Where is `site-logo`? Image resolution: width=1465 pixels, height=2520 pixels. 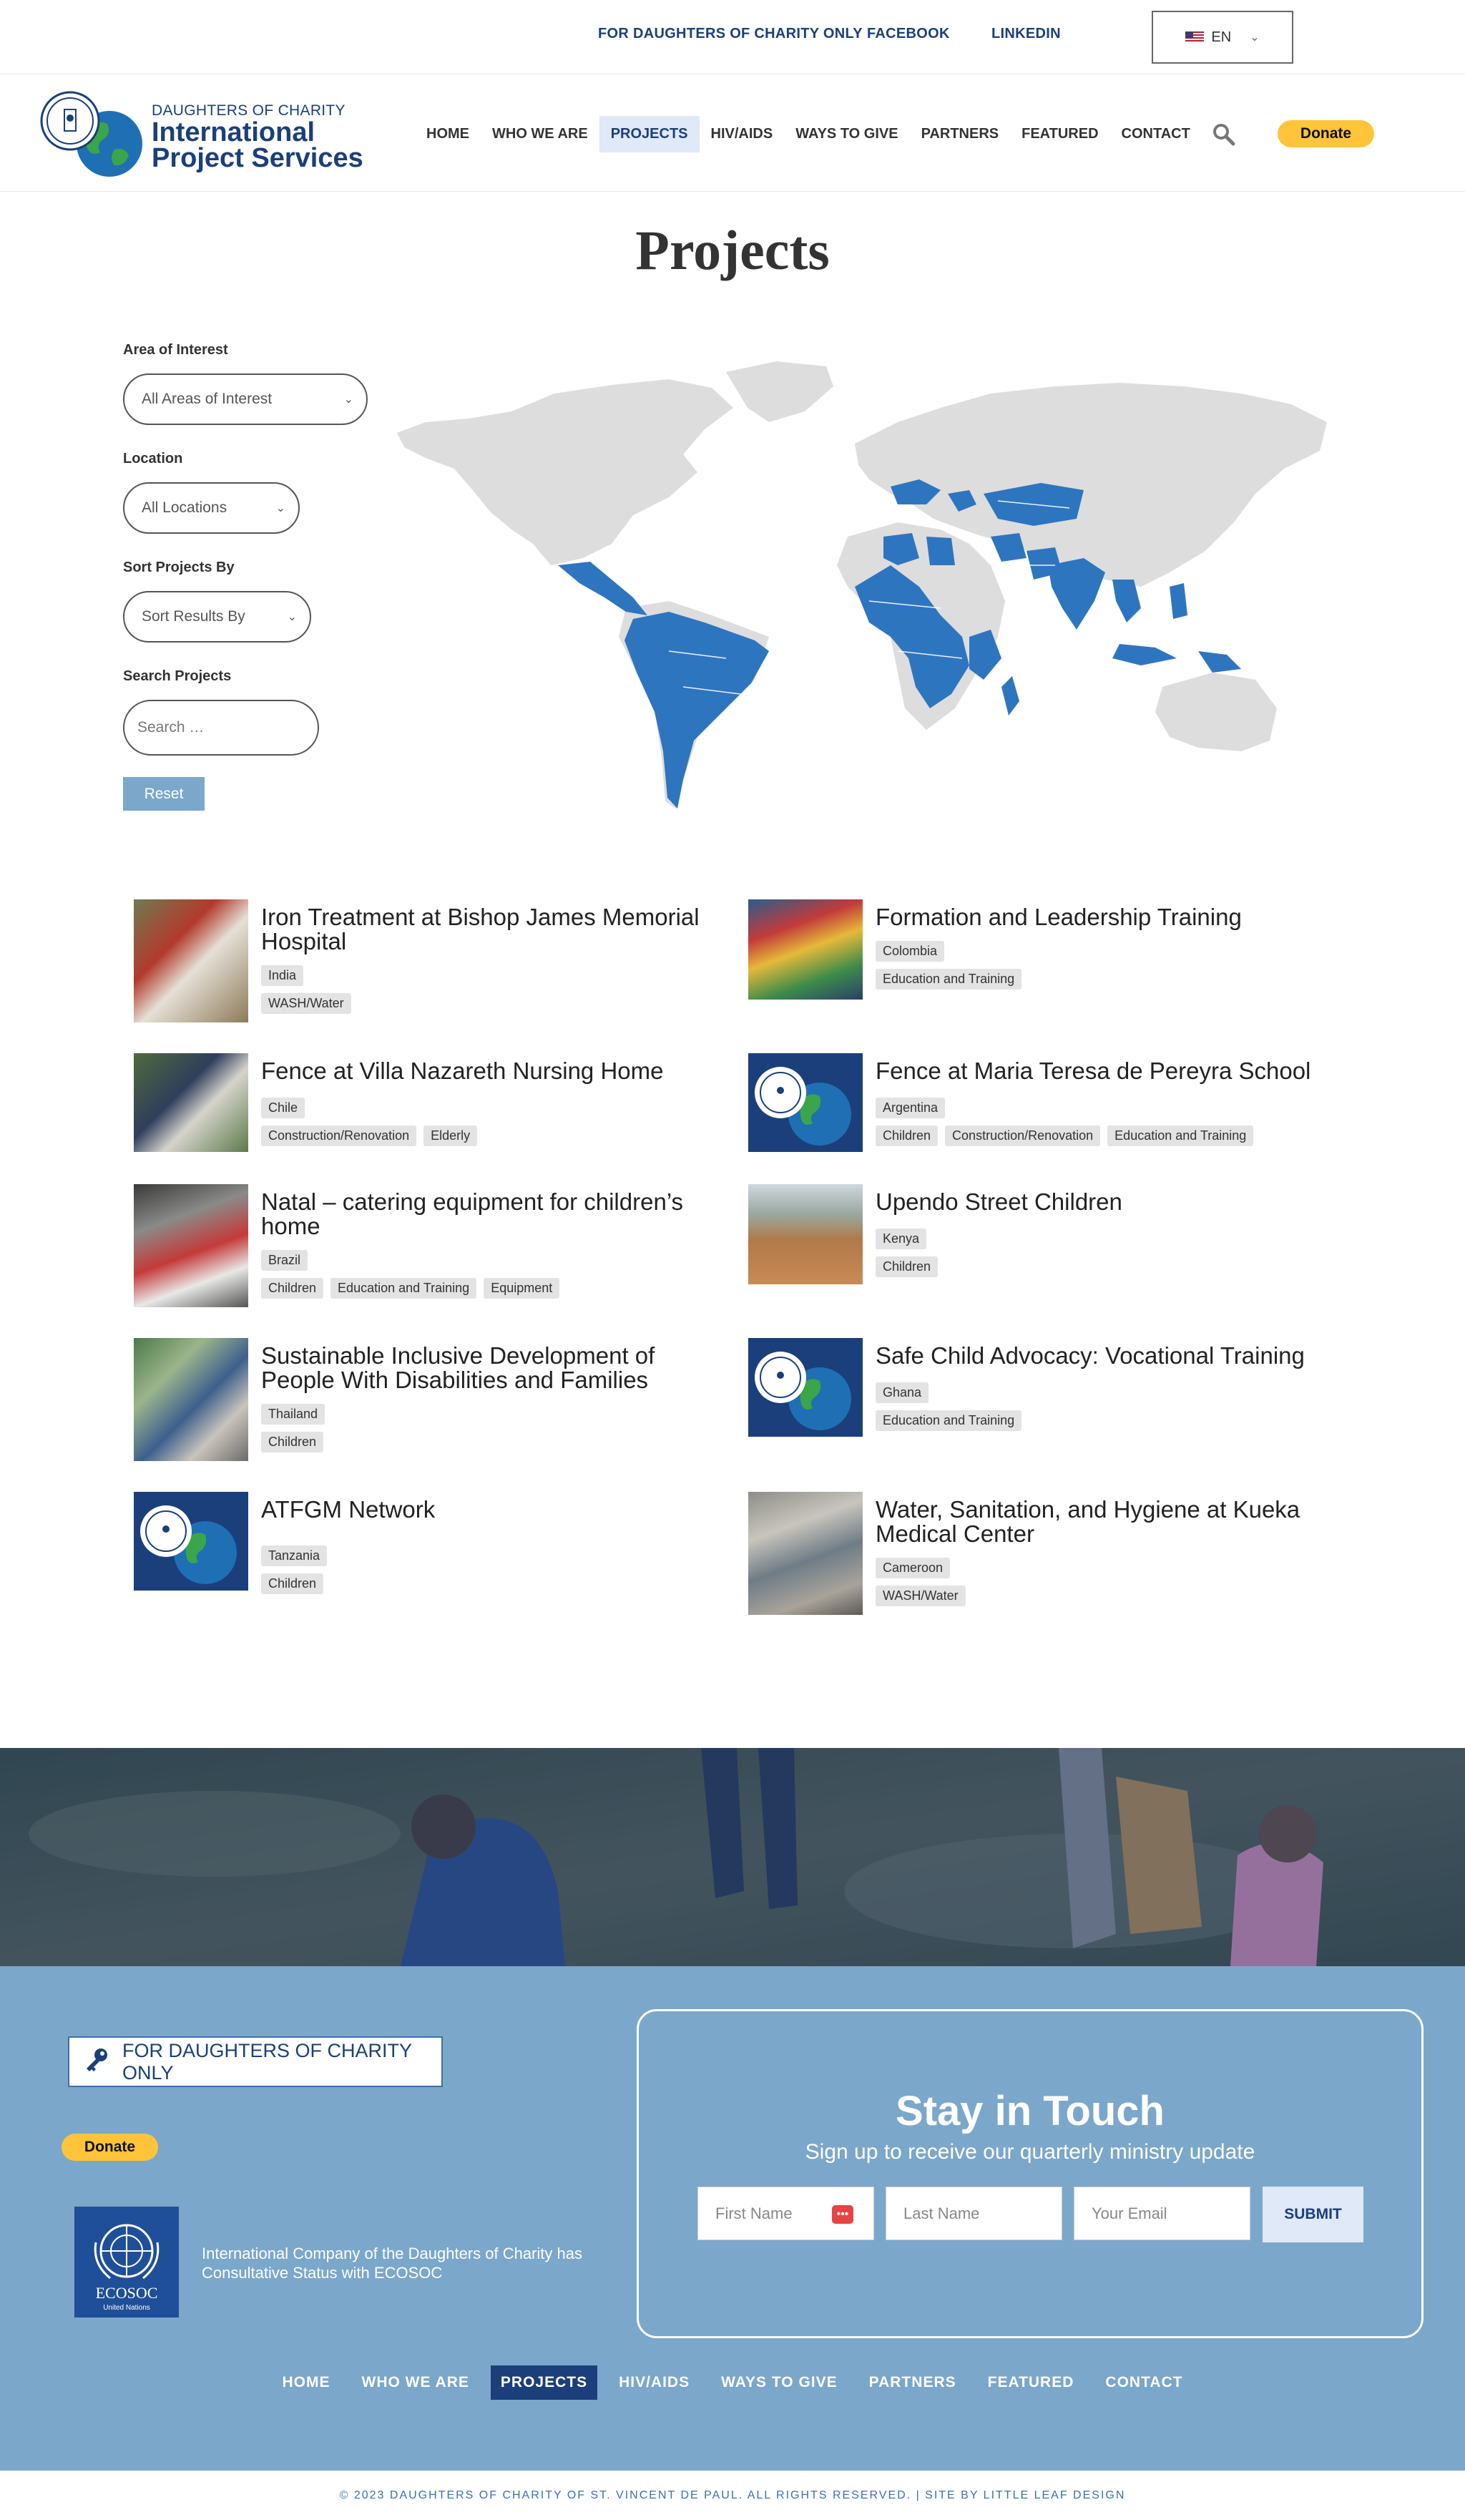
site-logo is located at coordinates (93, 134).